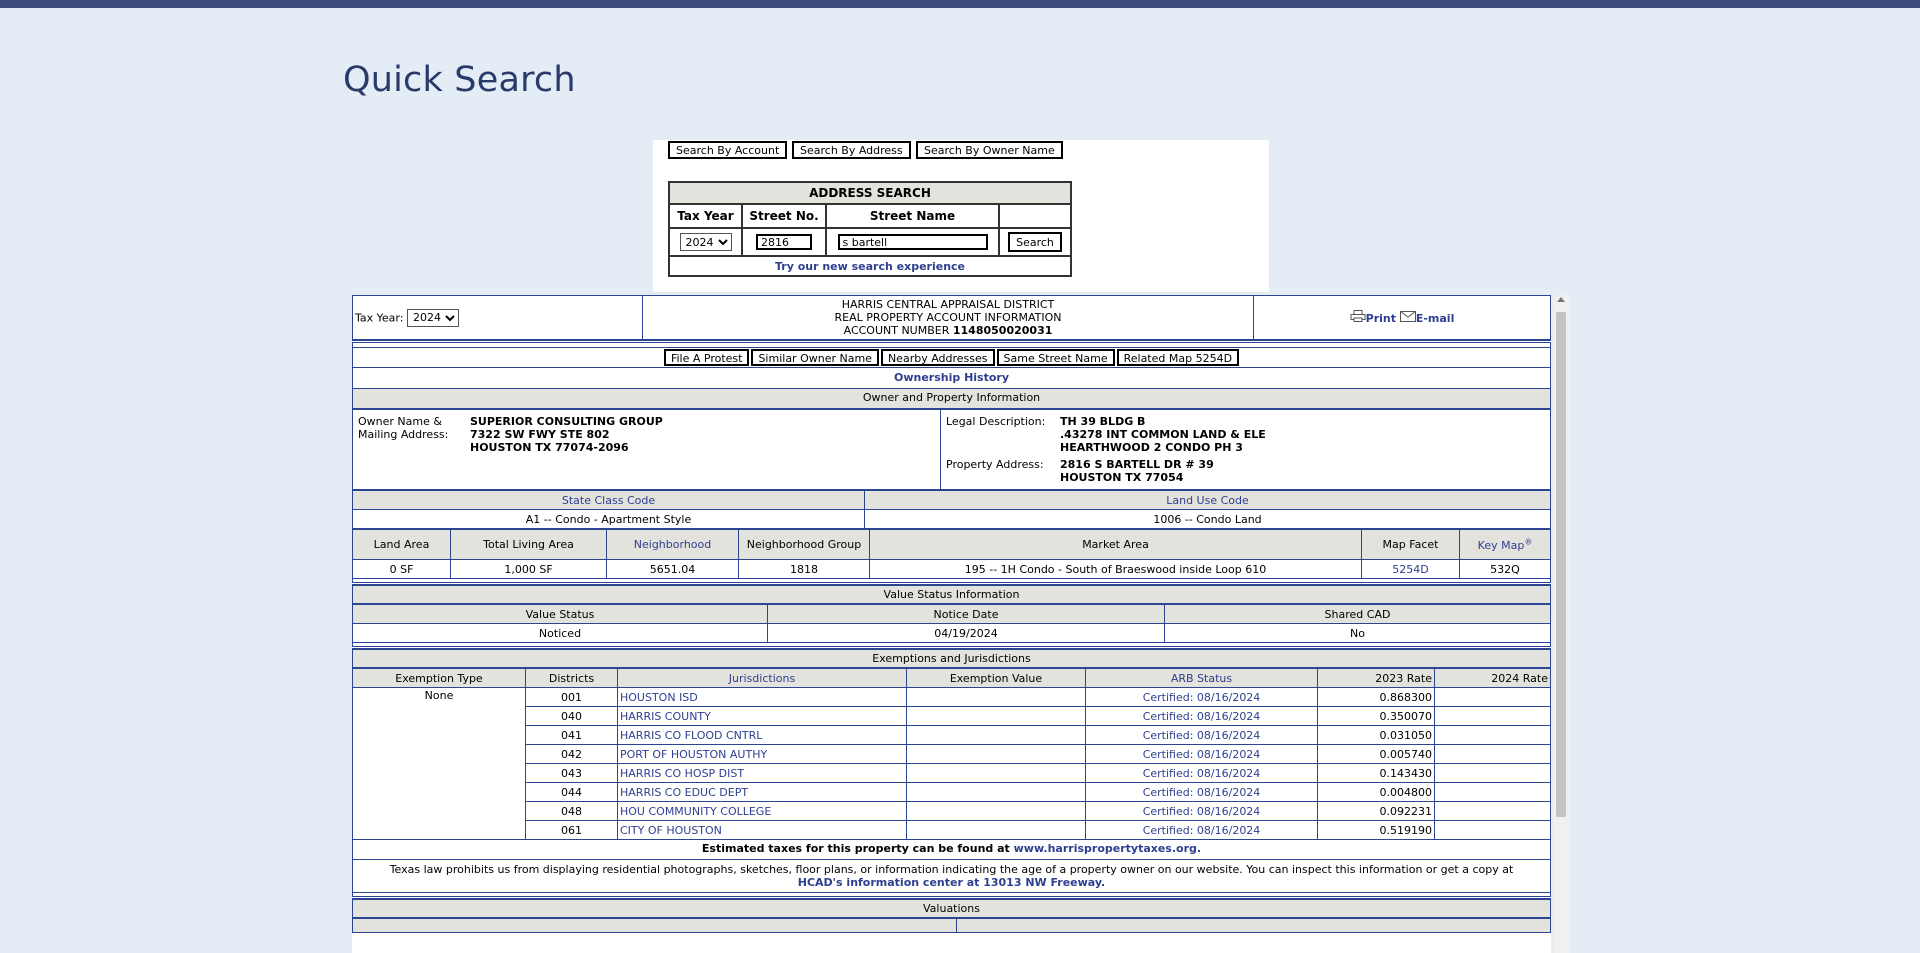 The width and height of the screenshot is (1920, 953). What do you see at coordinates (995, 464) in the screenshot?
I see `property-address-label: Property Address:` at bounding box center [995, 464].